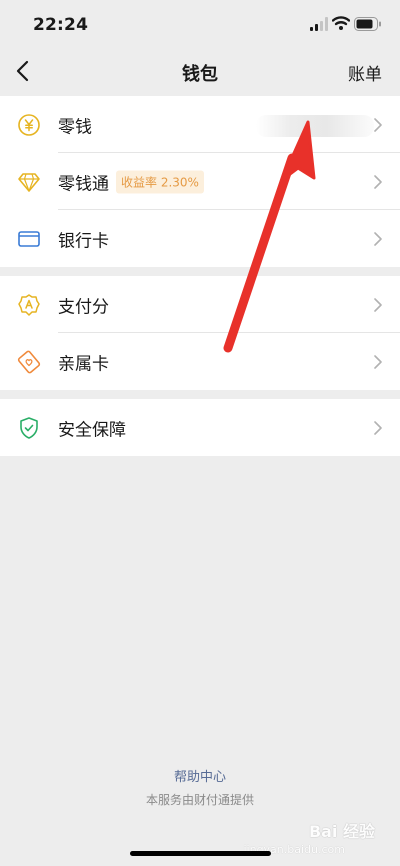  I want to click on family-card-icon, so click(29, 361).